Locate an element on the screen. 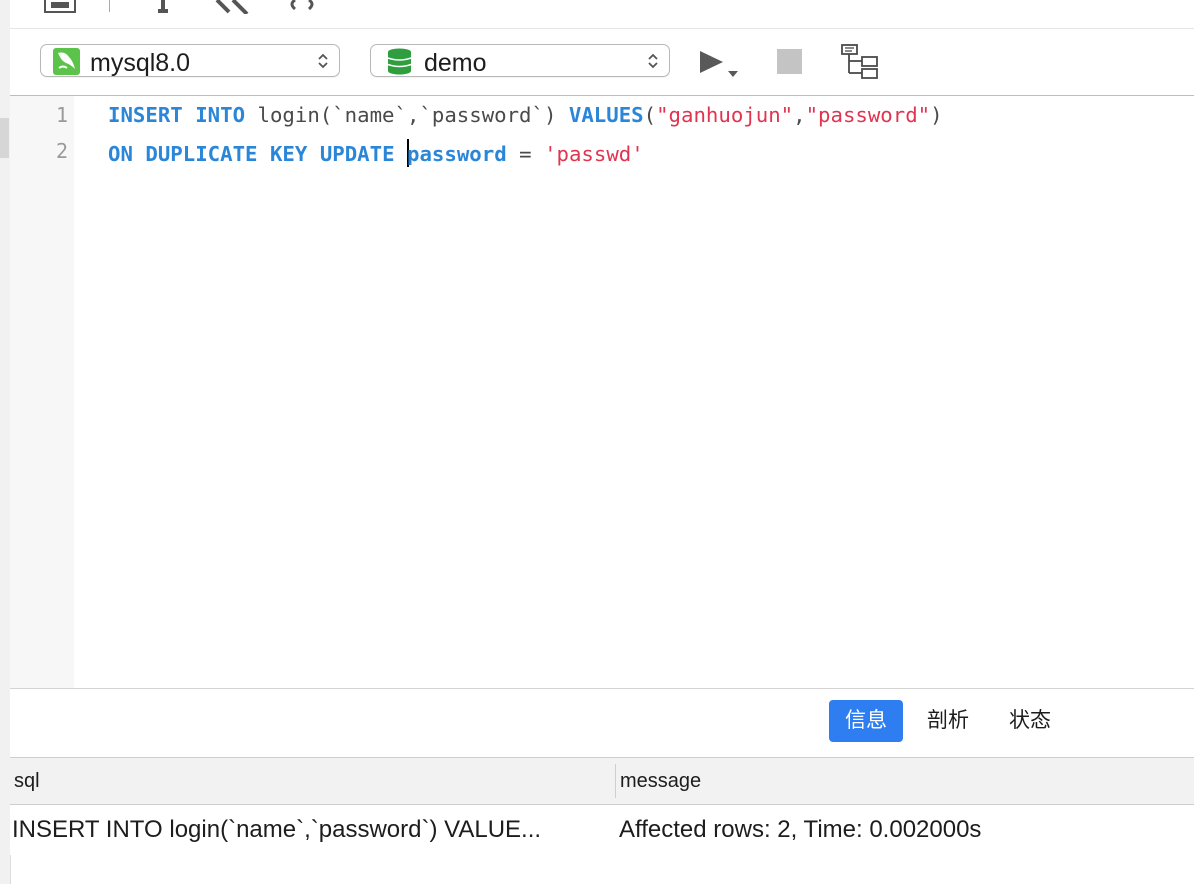 This screenshot has height=884, width=1194. pin-icon is located at coordinates (163, 7).